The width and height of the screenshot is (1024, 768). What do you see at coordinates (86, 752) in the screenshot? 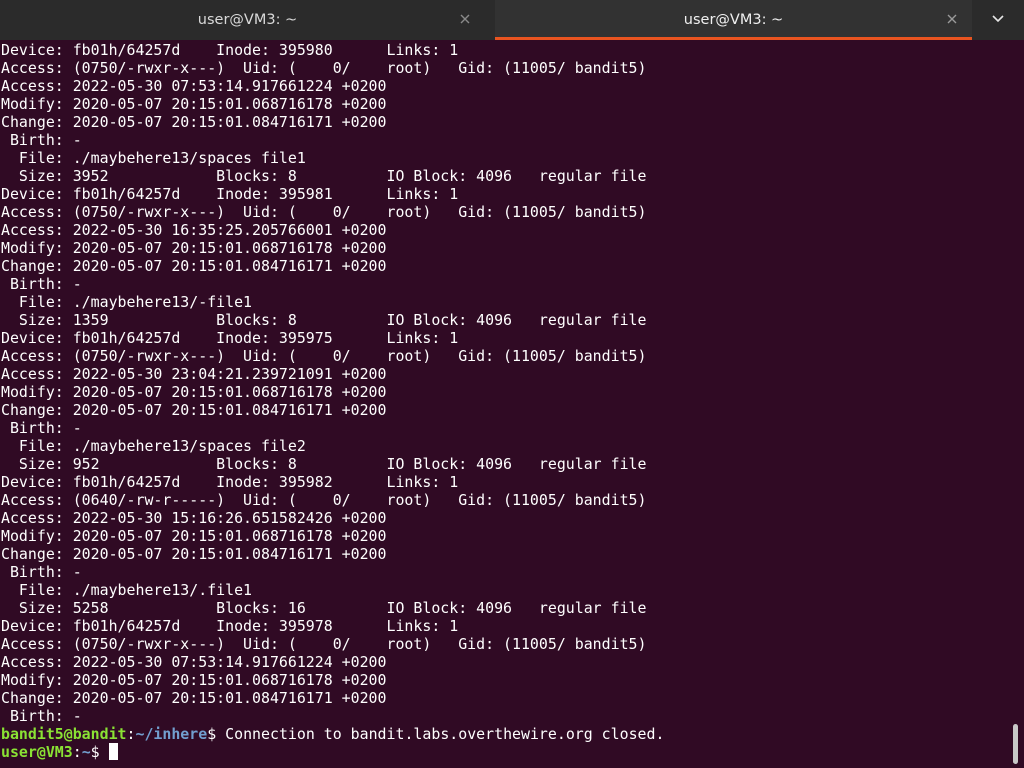
I see `prompt-path: ~` at bounding box center [86, 752].